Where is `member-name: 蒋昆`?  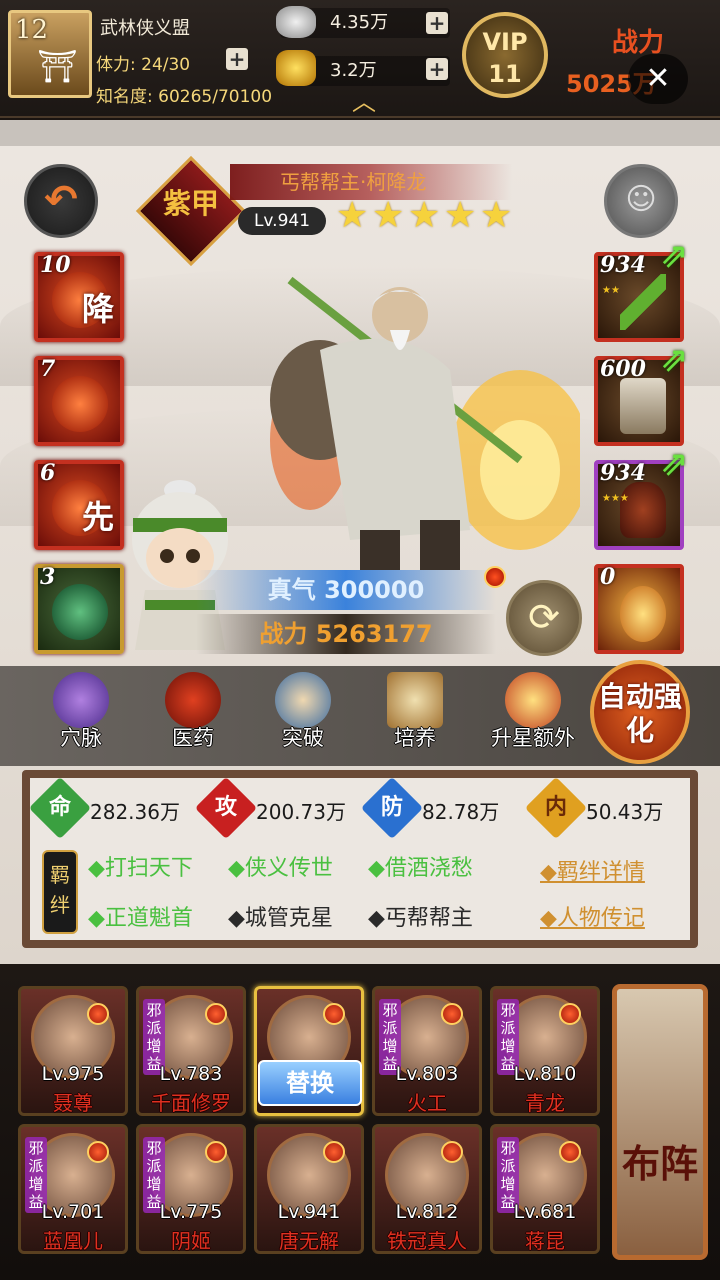 member-name: 蒋昆 is located at coordinates (545, 1241).